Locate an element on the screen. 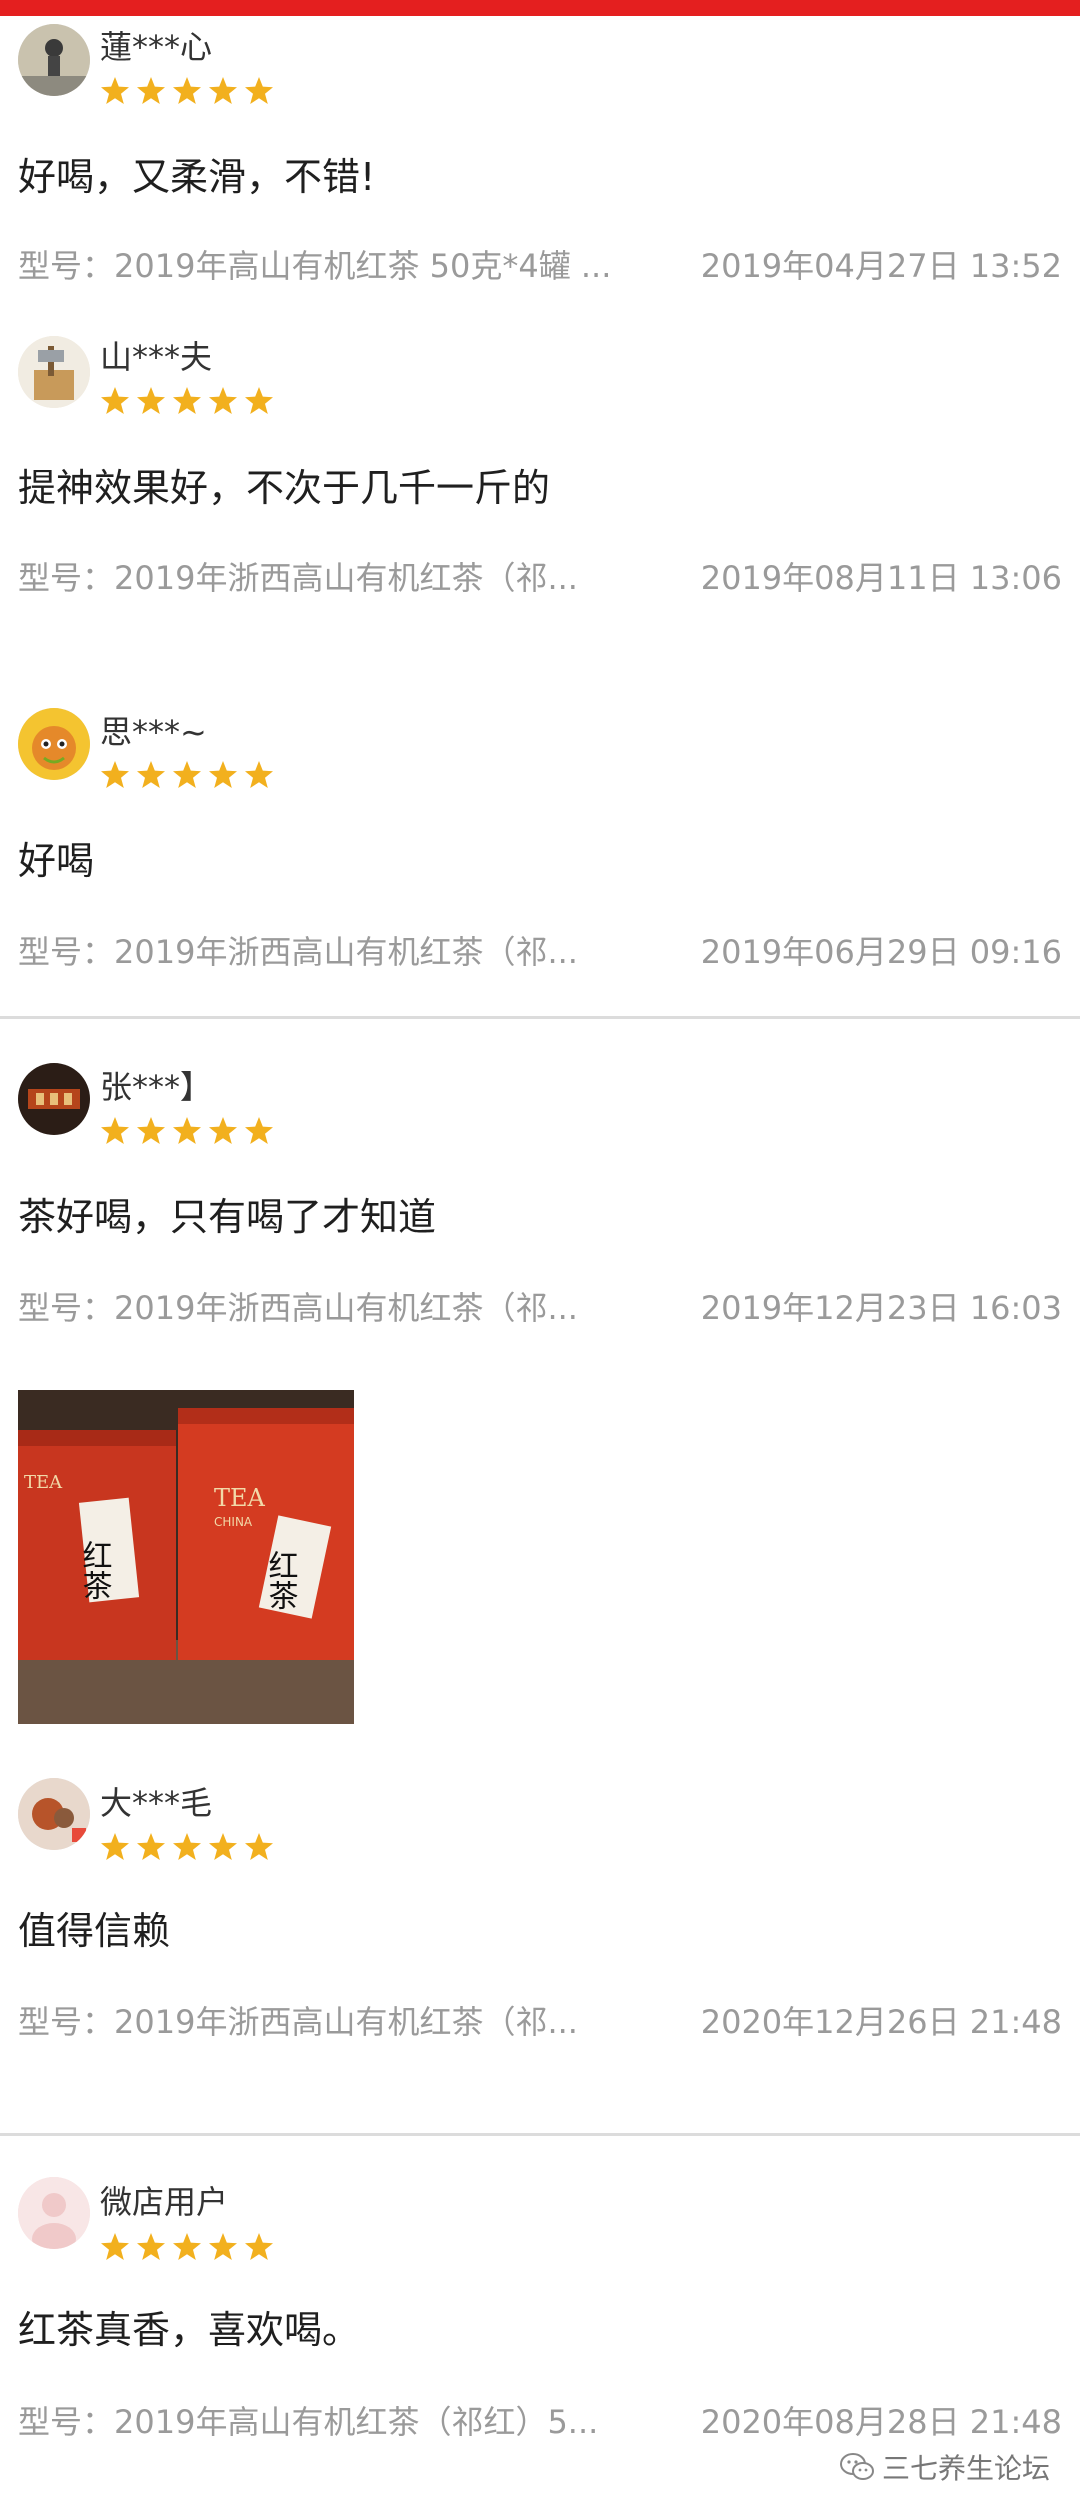 The image size is (1080, 2515). review-date: 2019年04月27日 13:52 is located at coordinates (881, 266).